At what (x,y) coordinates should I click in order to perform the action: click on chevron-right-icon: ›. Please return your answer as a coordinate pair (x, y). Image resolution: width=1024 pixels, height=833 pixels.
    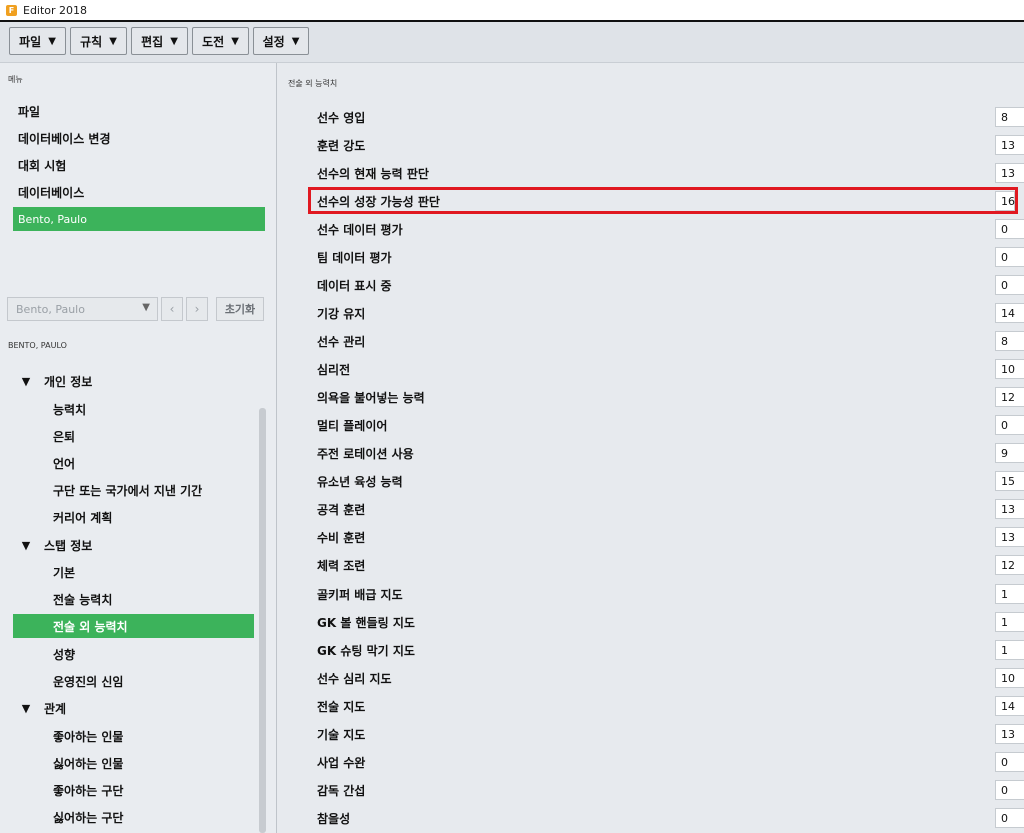
    Looking at the image, I should click on (197, 309).